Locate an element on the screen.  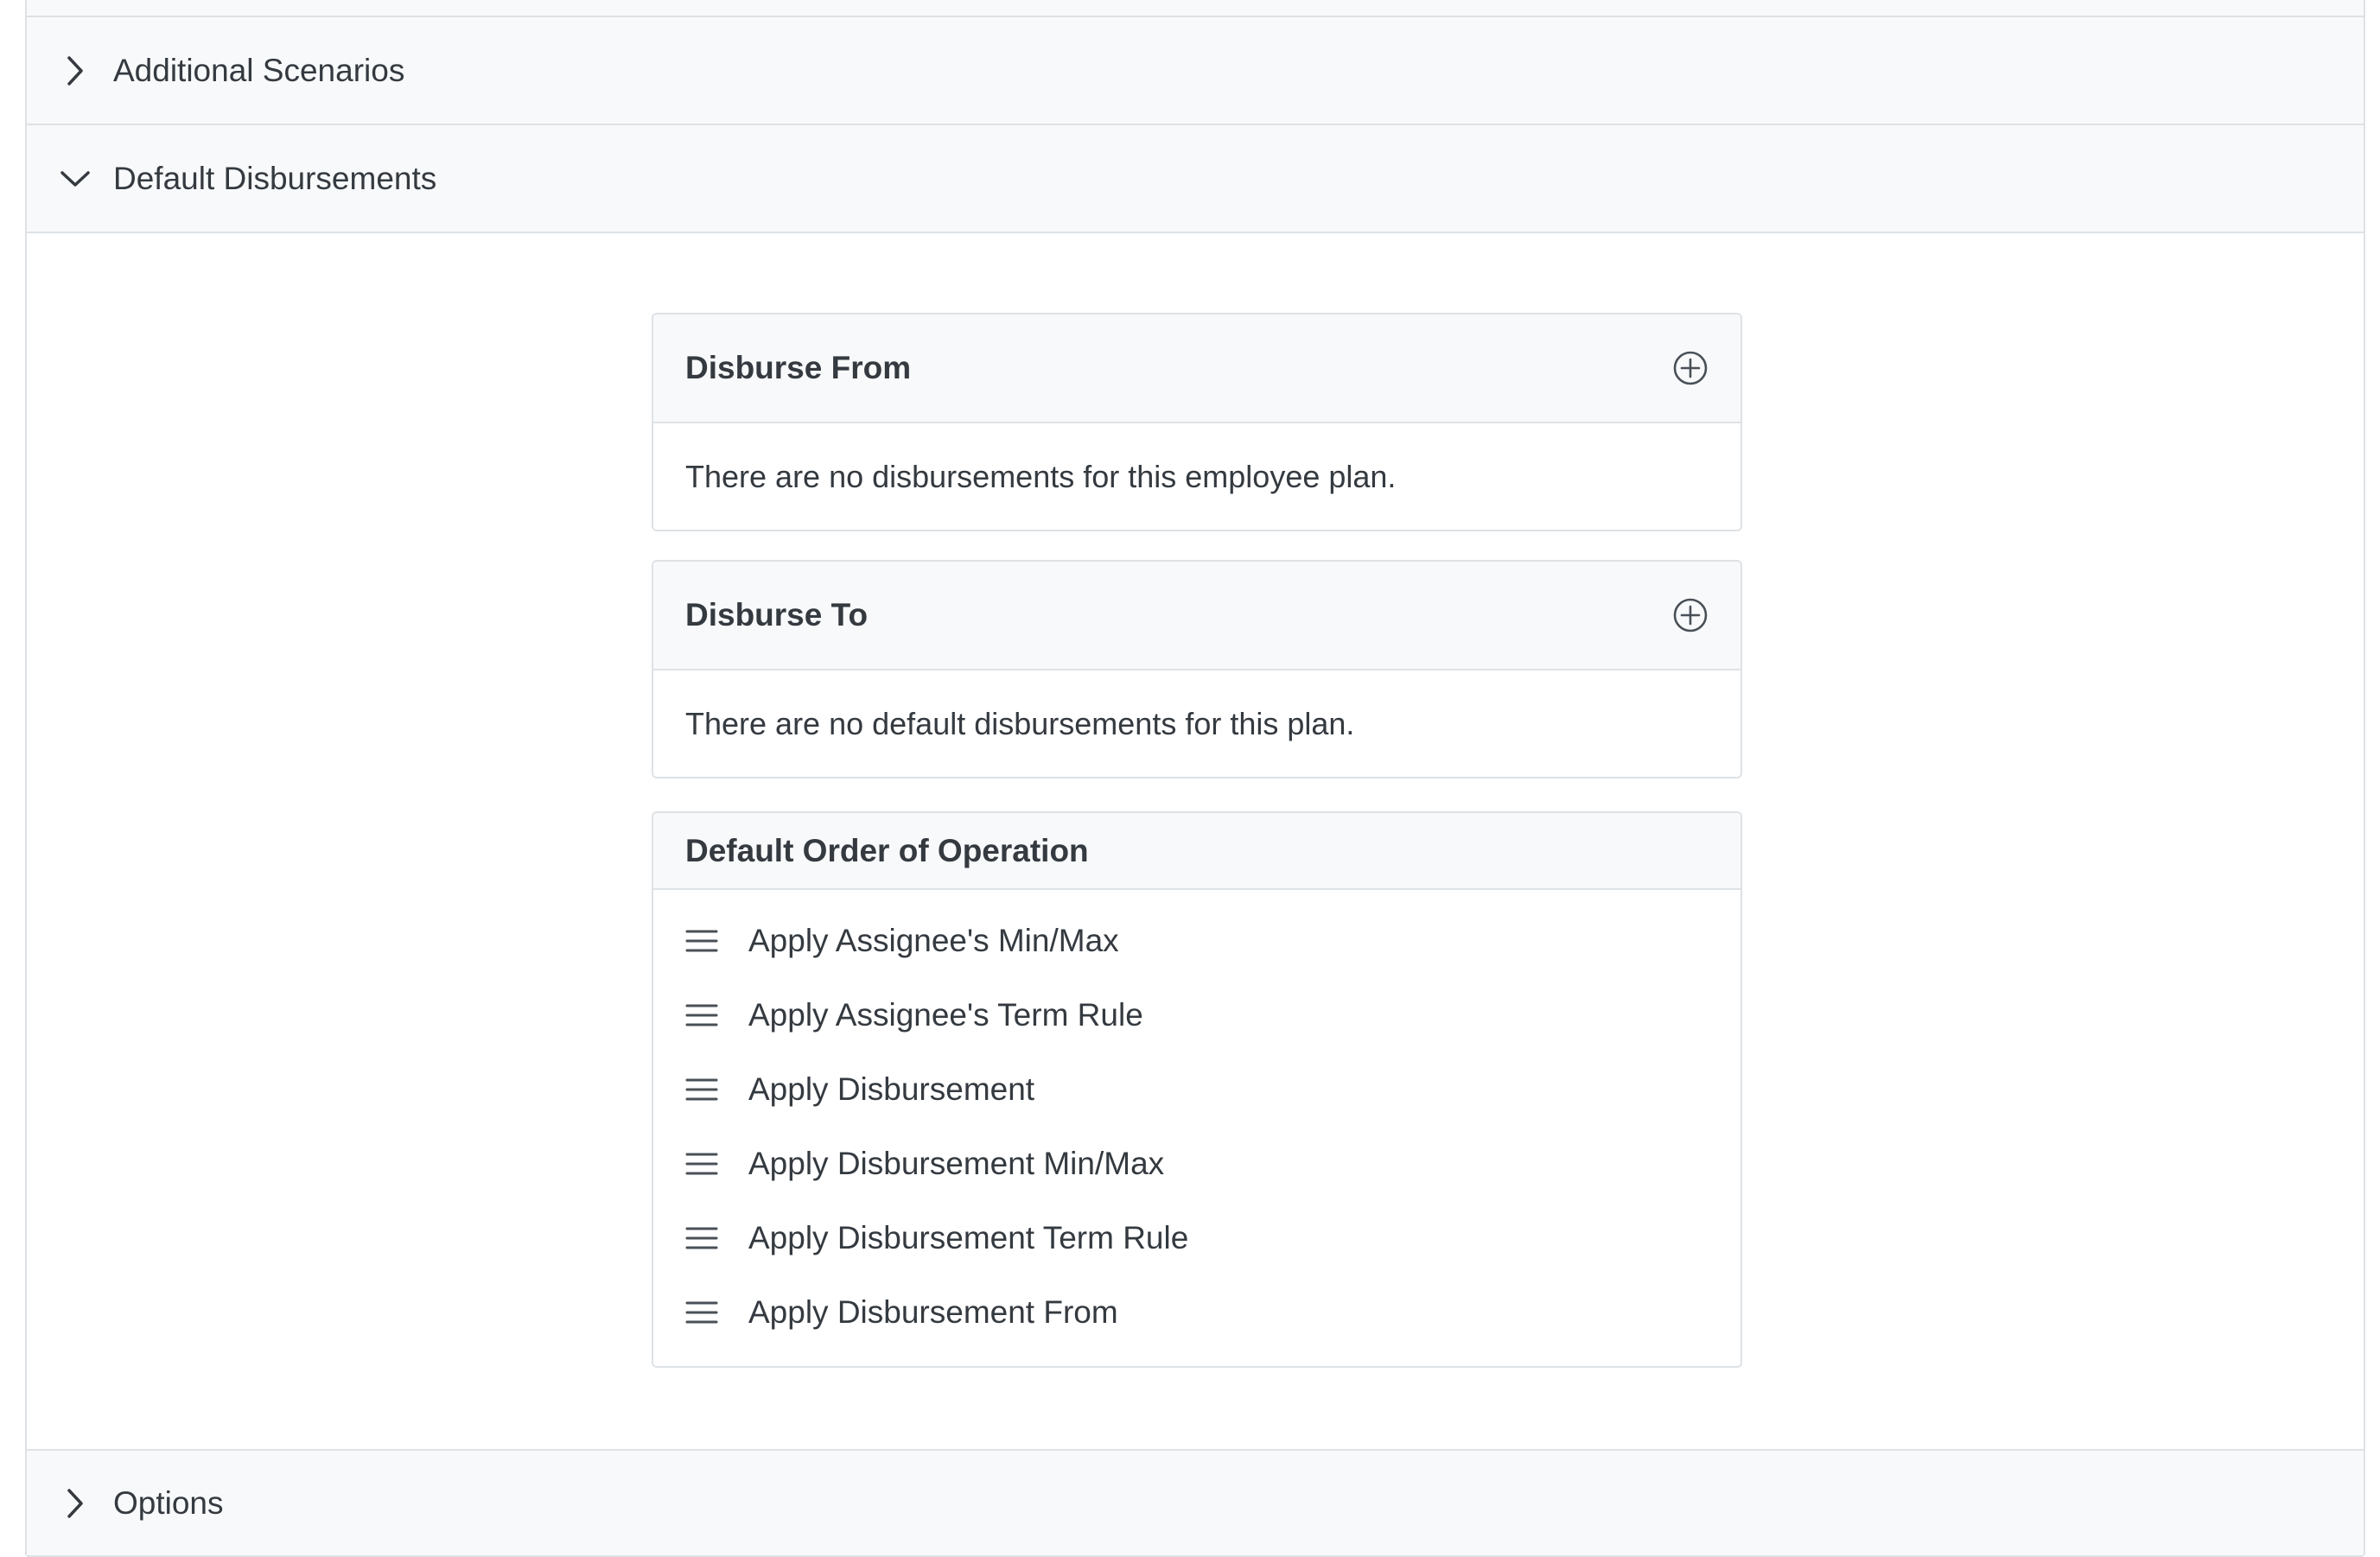
order-item: Apply Assignee's Min/Max is located at coordinates (1196, 941).